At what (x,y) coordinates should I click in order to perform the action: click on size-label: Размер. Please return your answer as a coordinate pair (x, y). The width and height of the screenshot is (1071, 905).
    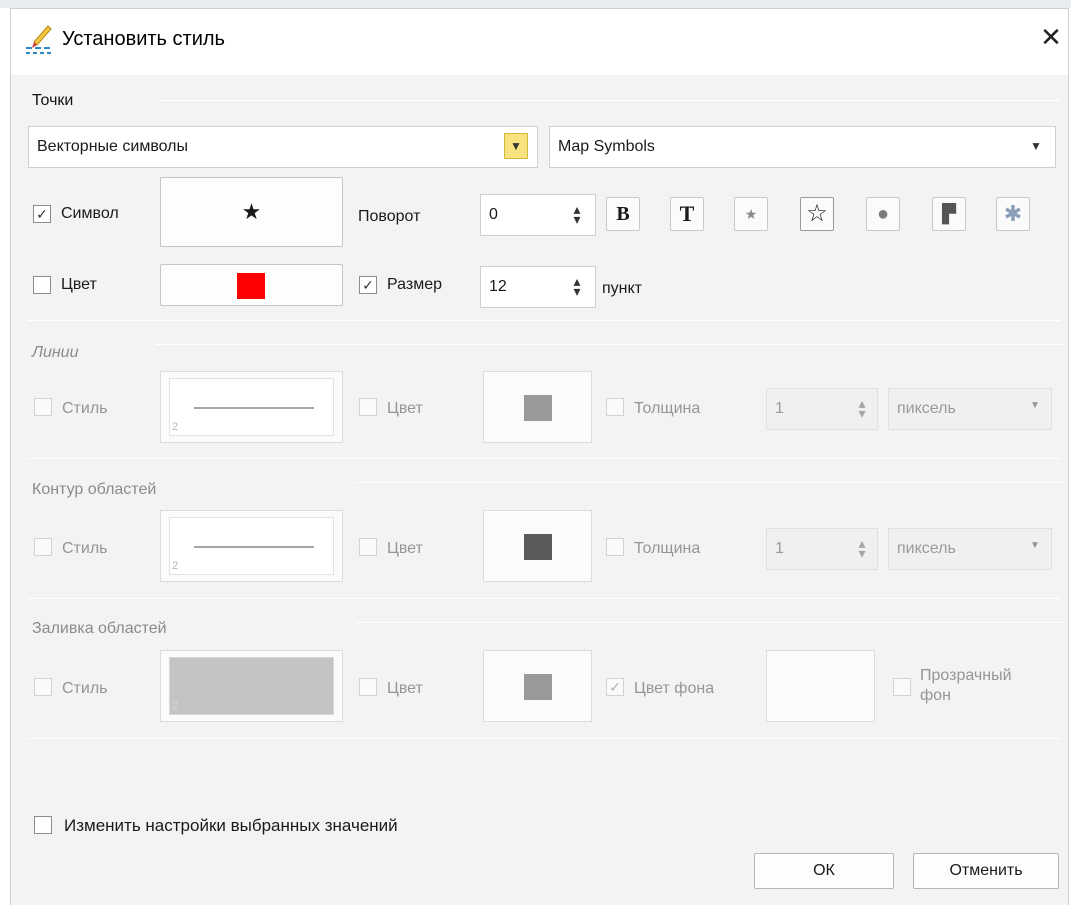
    Looking at the image, I should click on (414, 284).